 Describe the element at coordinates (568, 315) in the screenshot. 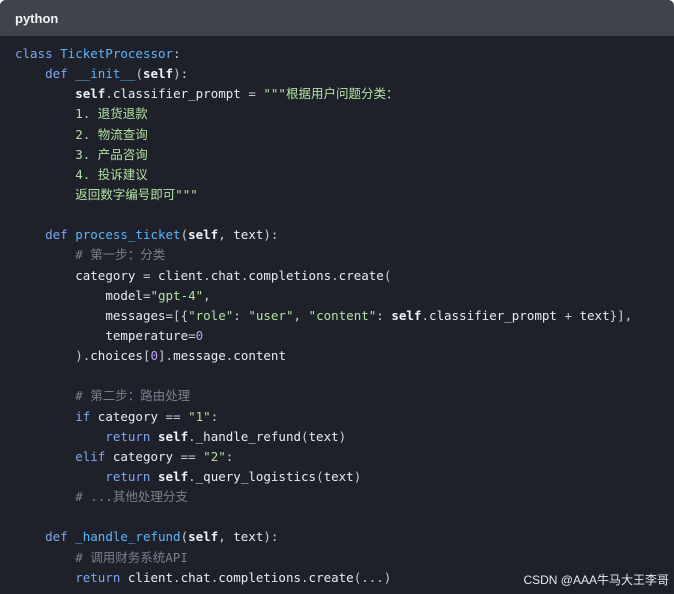

I see `code-token: +` at that location.